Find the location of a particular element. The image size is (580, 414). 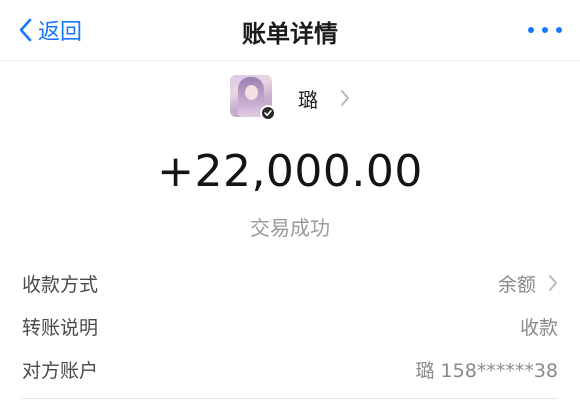

detail-value: 璐 158******38 is located at coordinates (486, 370).